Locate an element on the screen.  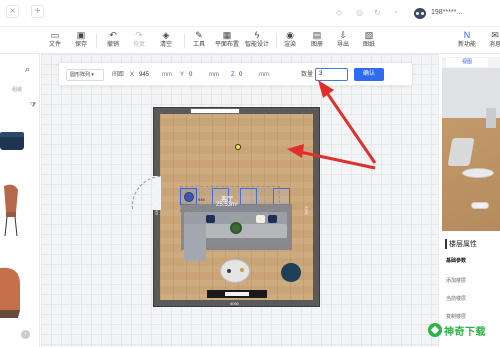
redo-button: ↷ 恢复 is located at coordinates (139, 42).